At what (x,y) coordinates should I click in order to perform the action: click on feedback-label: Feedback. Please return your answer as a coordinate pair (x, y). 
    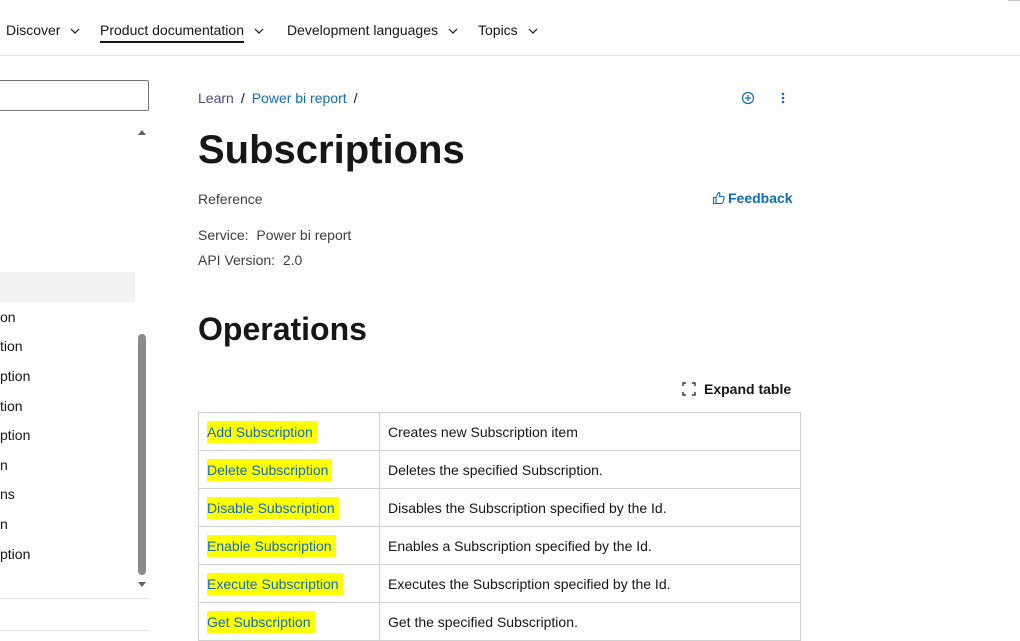
    Looking at the image, I should click on (760, 198).